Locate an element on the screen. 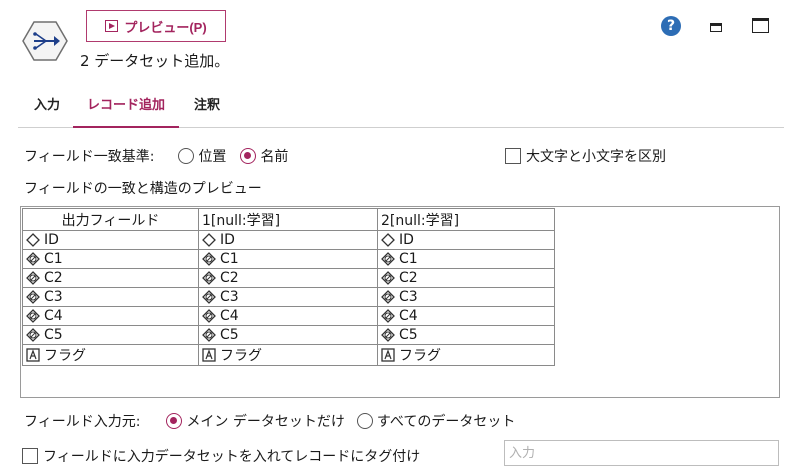 The width and height of the screenshot is (800, 475). preview-button: プレビュー(P) is located at coordinates (156, 26).